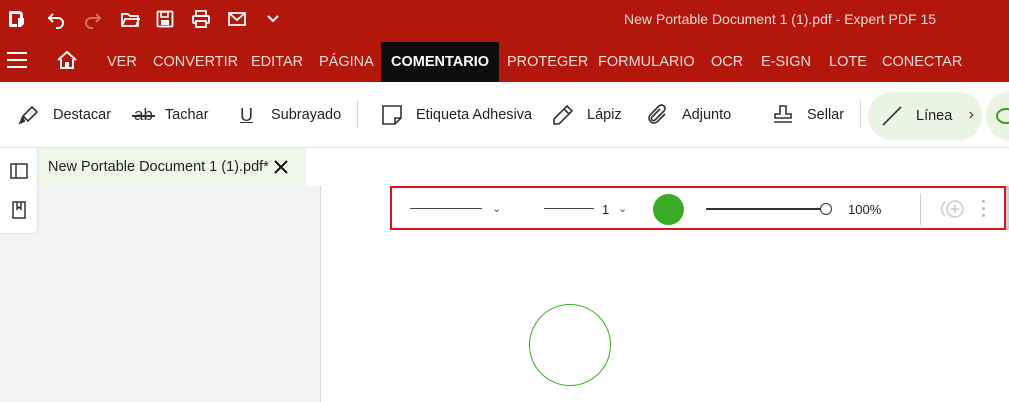 The height and width of the screenshot is (402, 1009). Describe the element at coordinates (67, 60) in the screenshot. I see `home-icon` at that location.